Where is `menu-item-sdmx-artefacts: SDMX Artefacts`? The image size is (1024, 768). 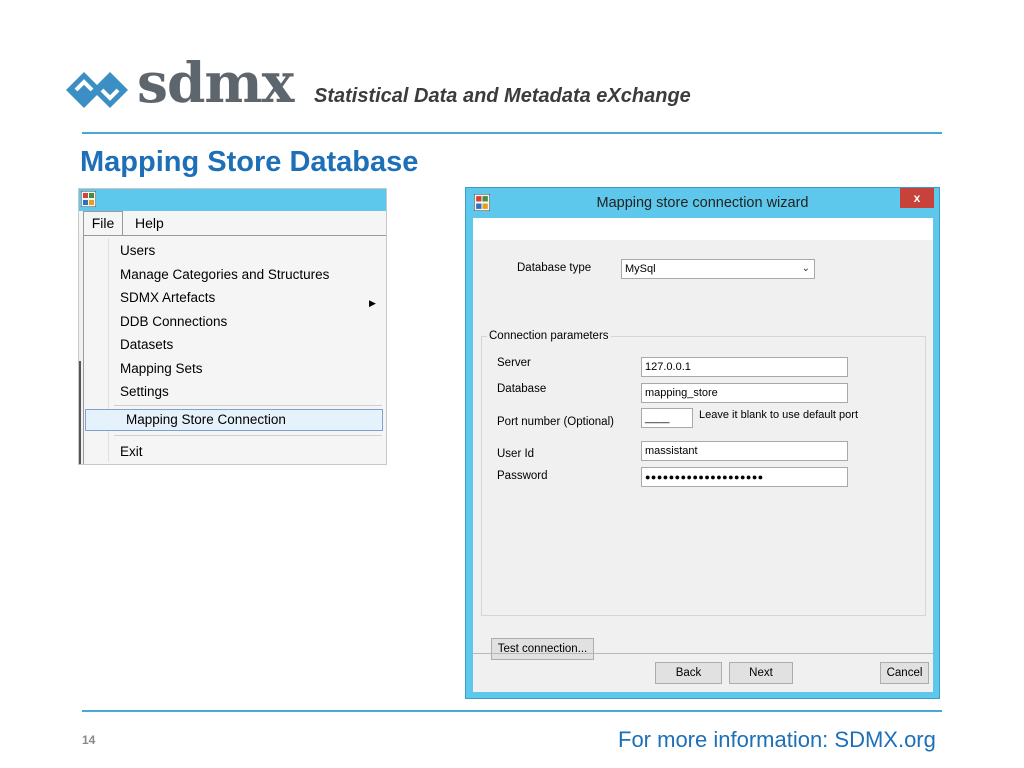 menu-item-sdmx-artefacts: SDMX Artefacts is located at coordinates (167, 297).